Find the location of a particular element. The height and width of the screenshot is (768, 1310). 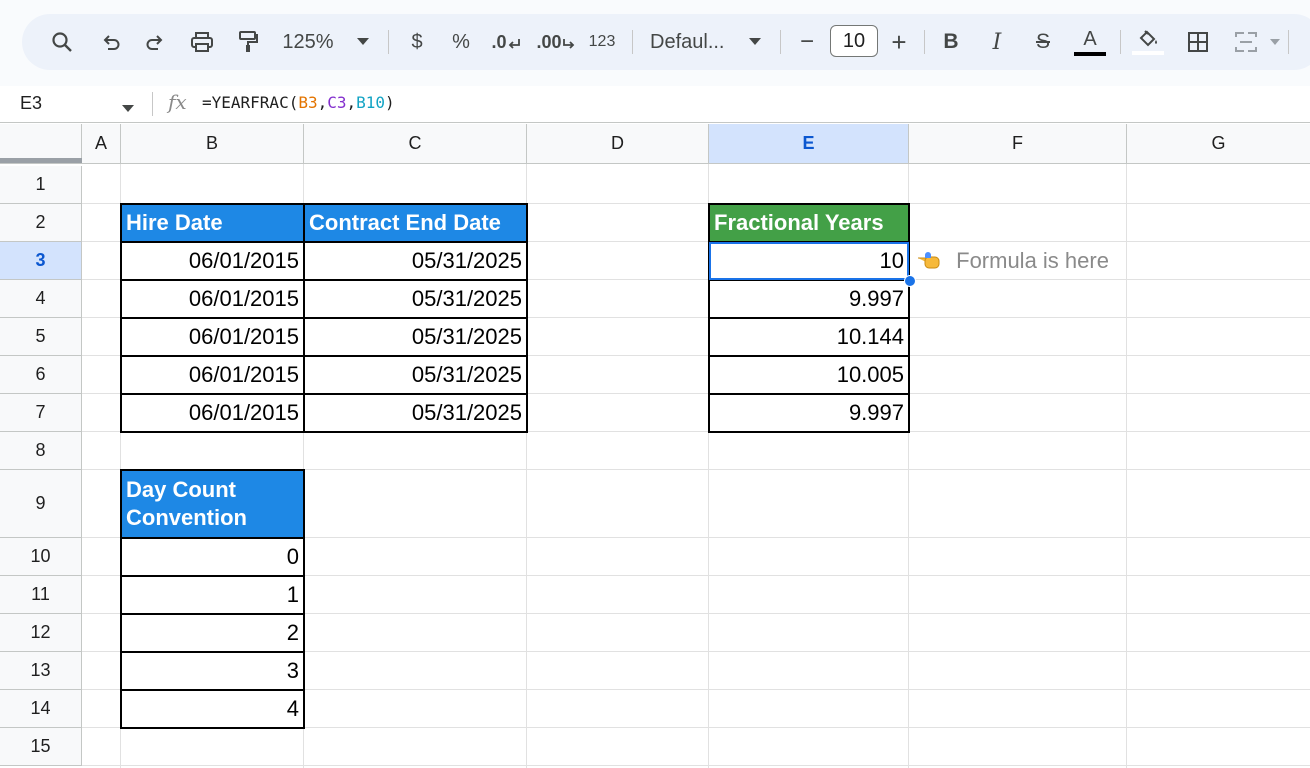

search-menus-icon is located at coordinates (62, 42).